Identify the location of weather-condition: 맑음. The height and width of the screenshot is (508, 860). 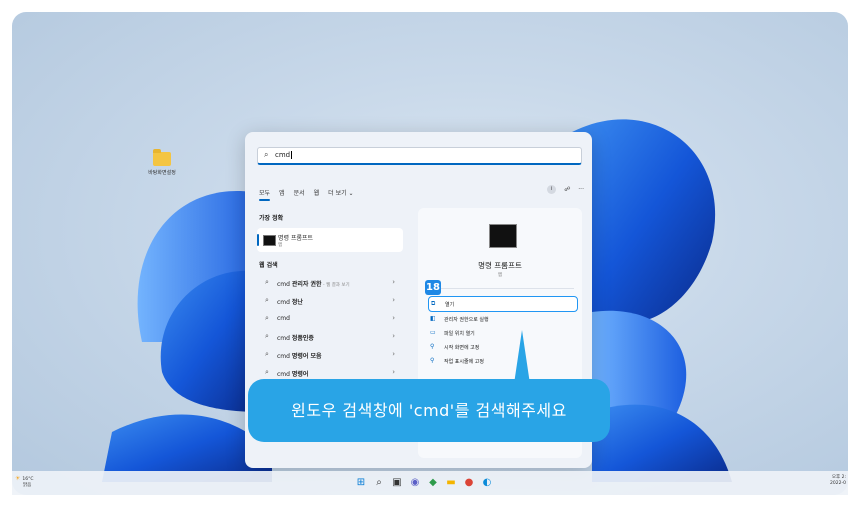
(27, 485).